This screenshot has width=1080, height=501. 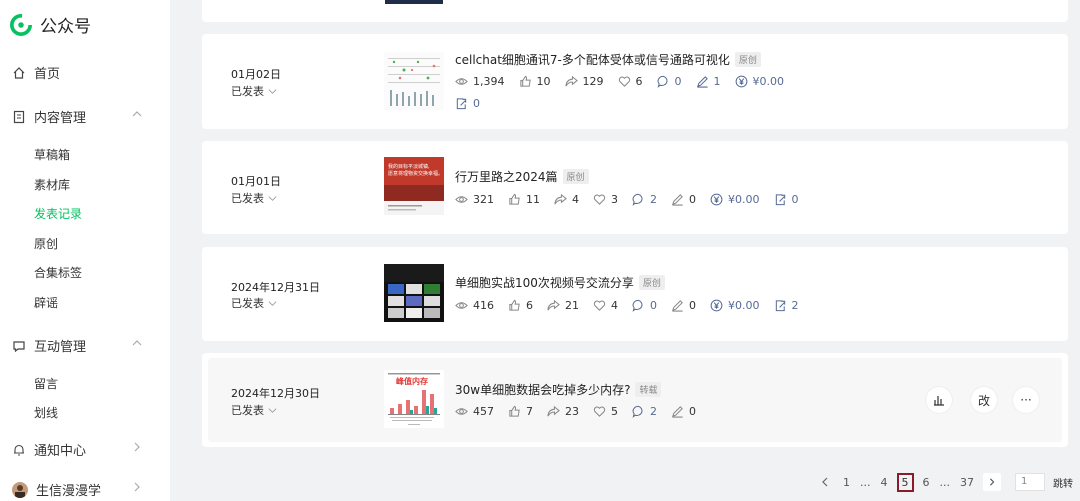 What do you see at coordinates (19, 116) in the screenshot?
I see `document-icon` at bounding box center [19, 116].